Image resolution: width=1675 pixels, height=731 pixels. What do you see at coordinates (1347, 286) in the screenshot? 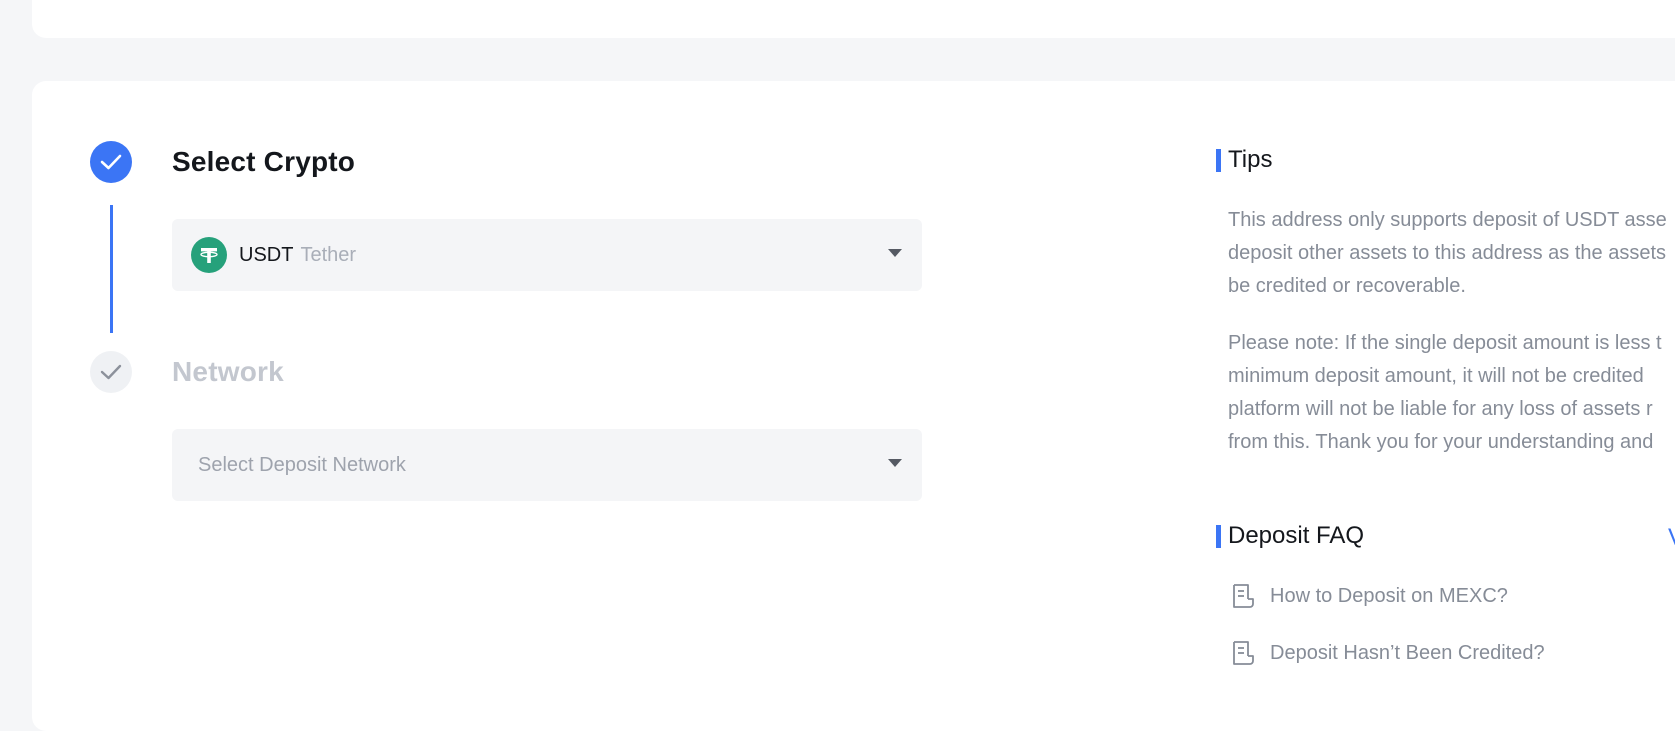
I see `tips-line: be credited or recoverable.` at bounding box center [1347, 286].